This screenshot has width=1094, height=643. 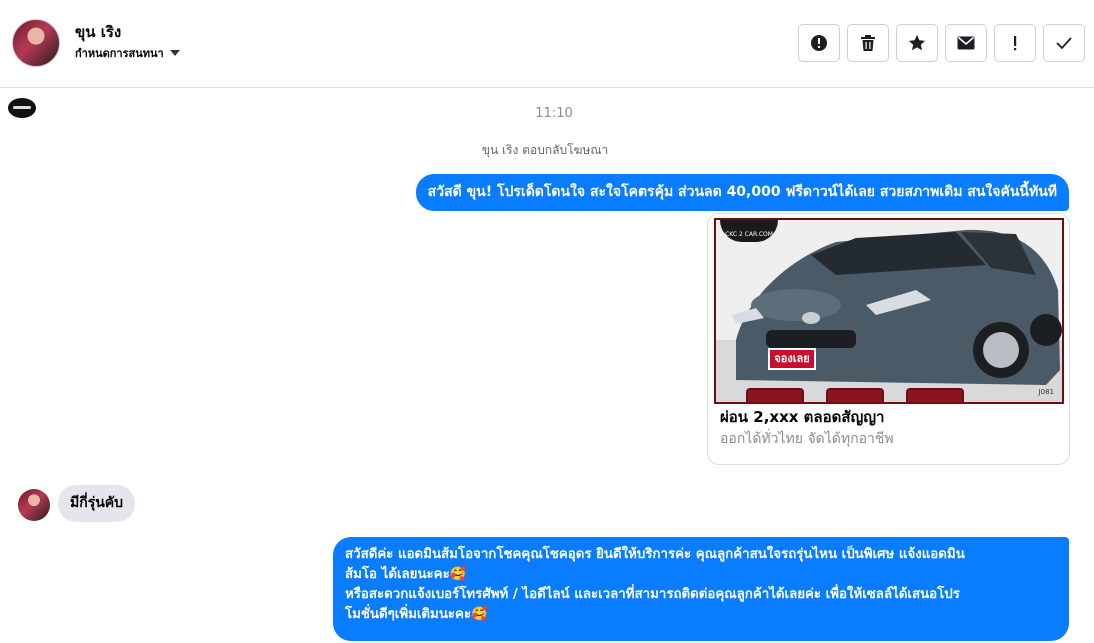 What do you see at coordinates (416, 614) in the screenshot?
I see `message-line: โมชั่นดีๆเพิ่มเติมนะคะ🥰` at bounding box center [416, 614].